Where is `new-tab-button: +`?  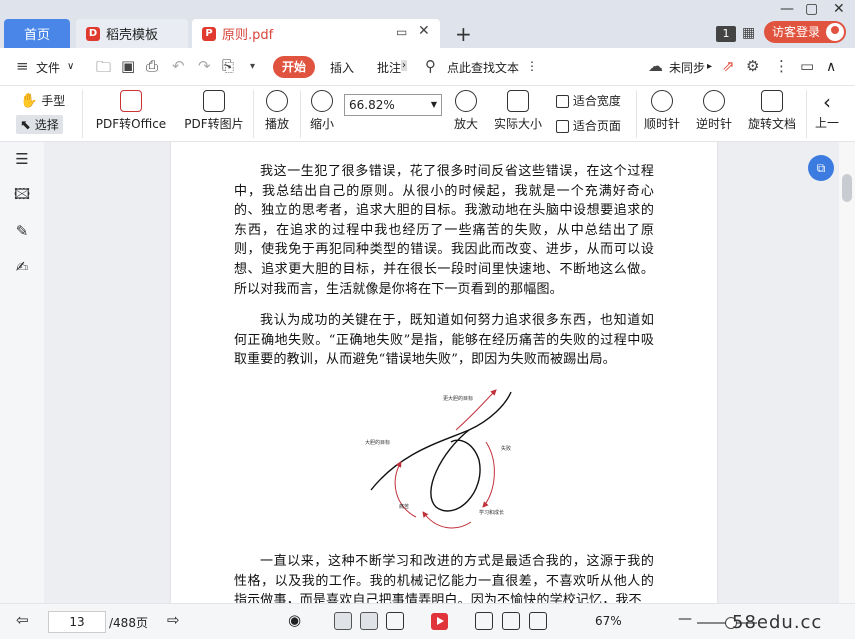 new-tab-button: + is located at coordinates (463, 34).